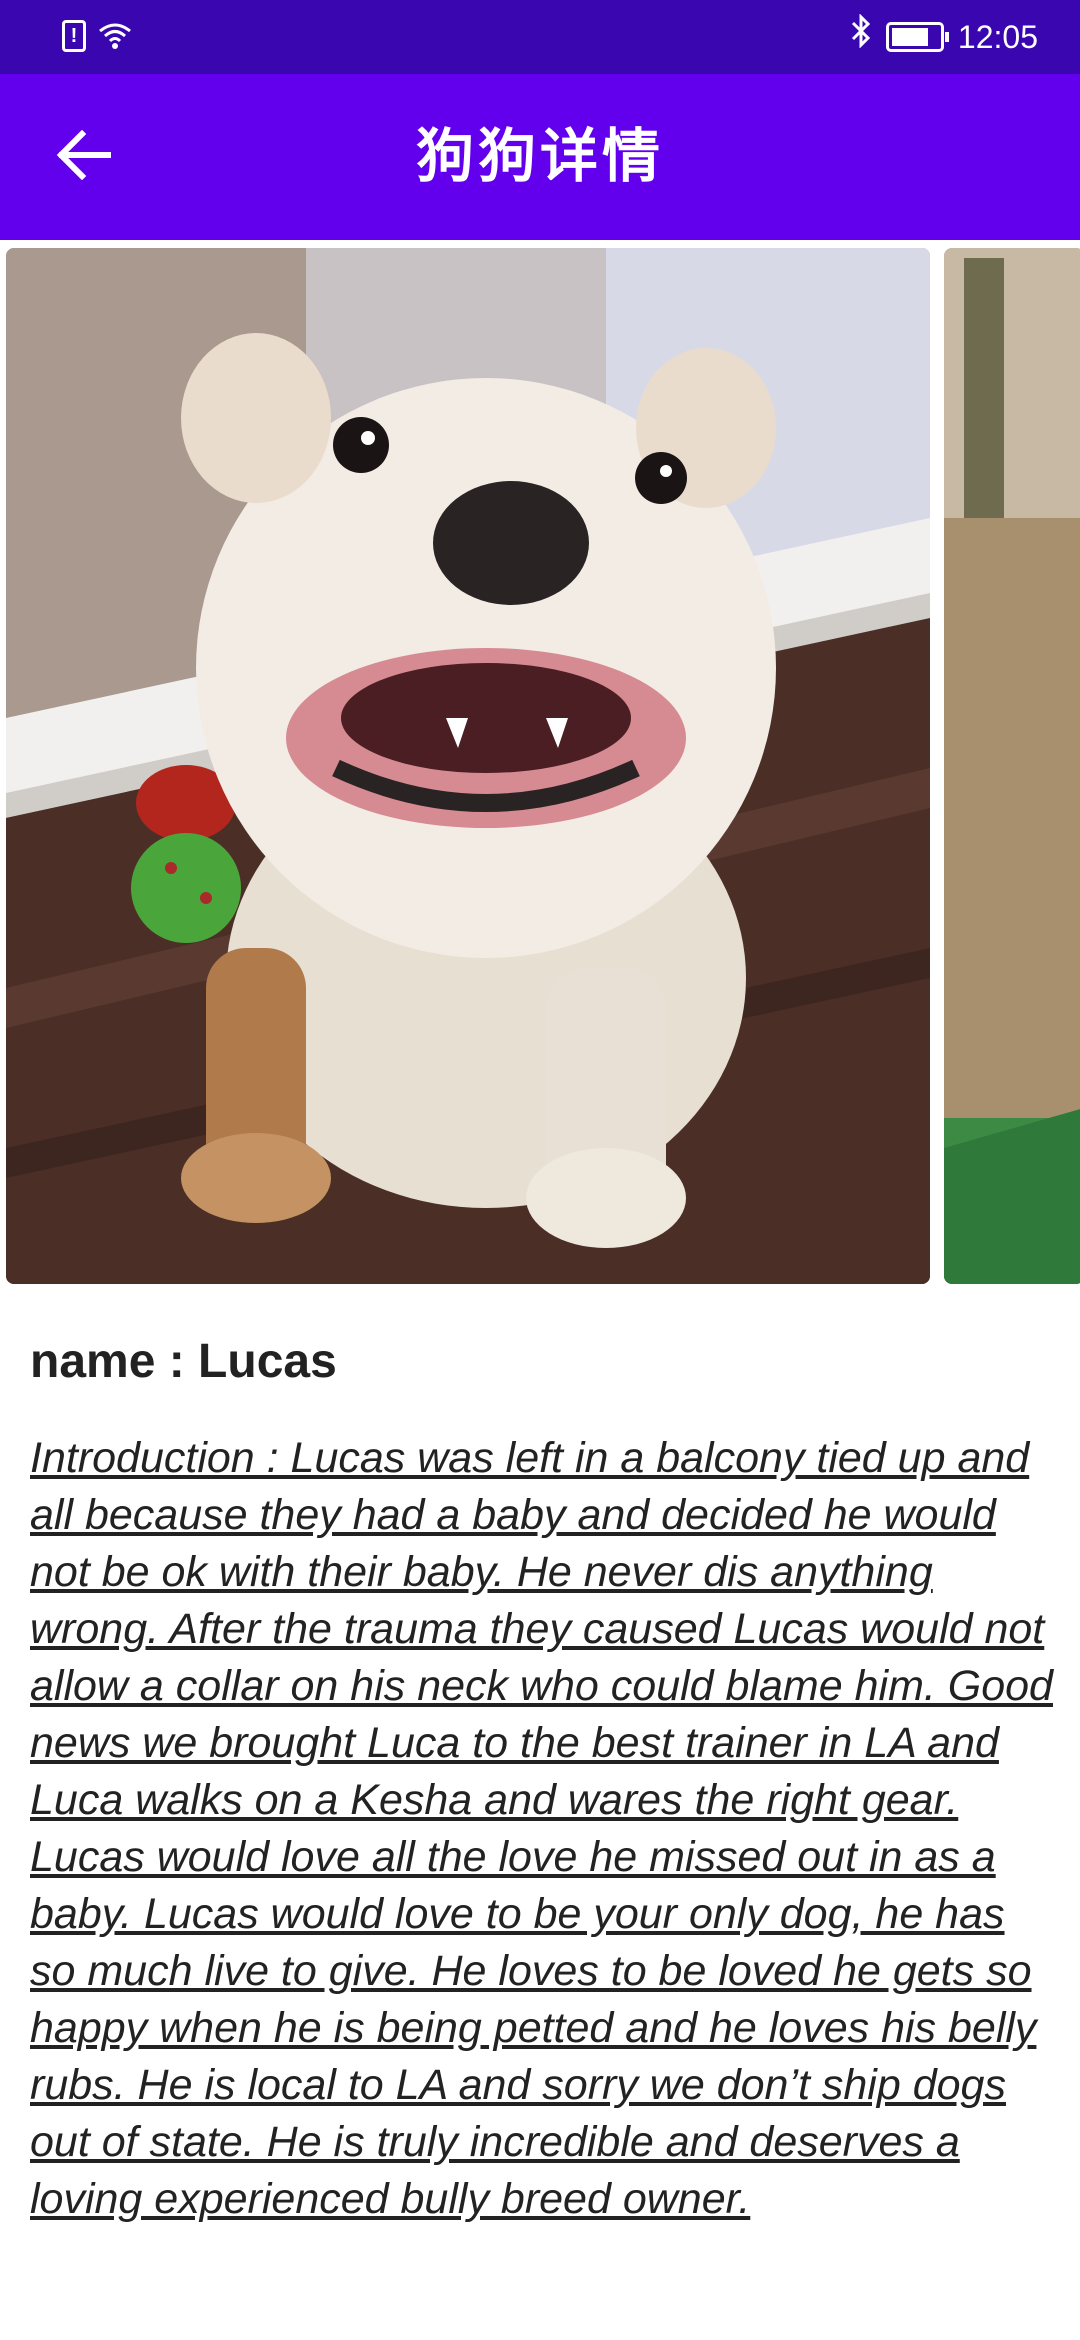  Describe the element at coordinates (917, 37) in the screenshot. I see `battery-icon` at that location.